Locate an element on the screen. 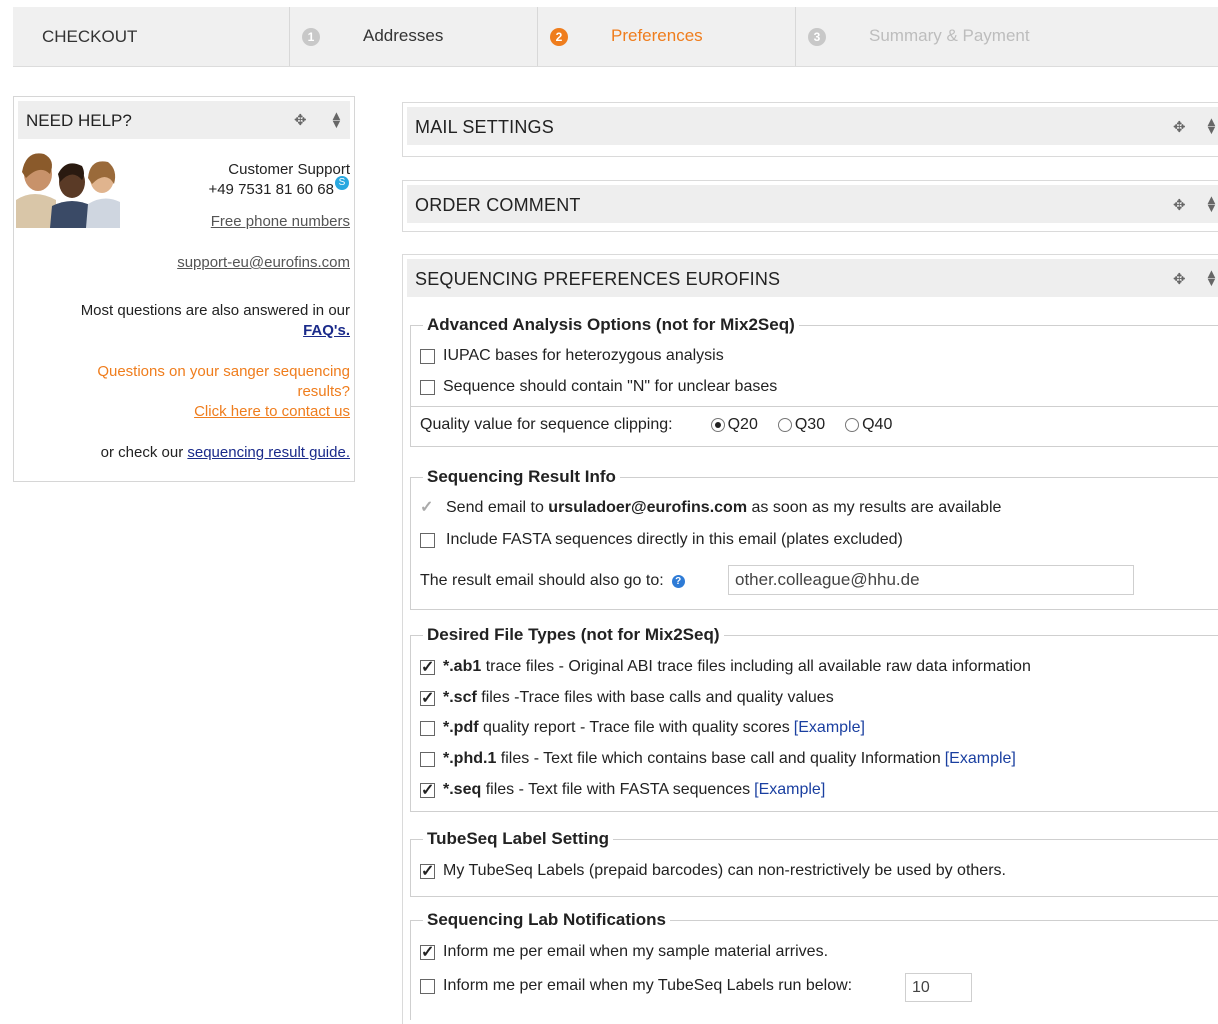 The height and width of the screenshot is (1024, 1218). file-ext: *.ab1 is located at coordinates (462, 666).